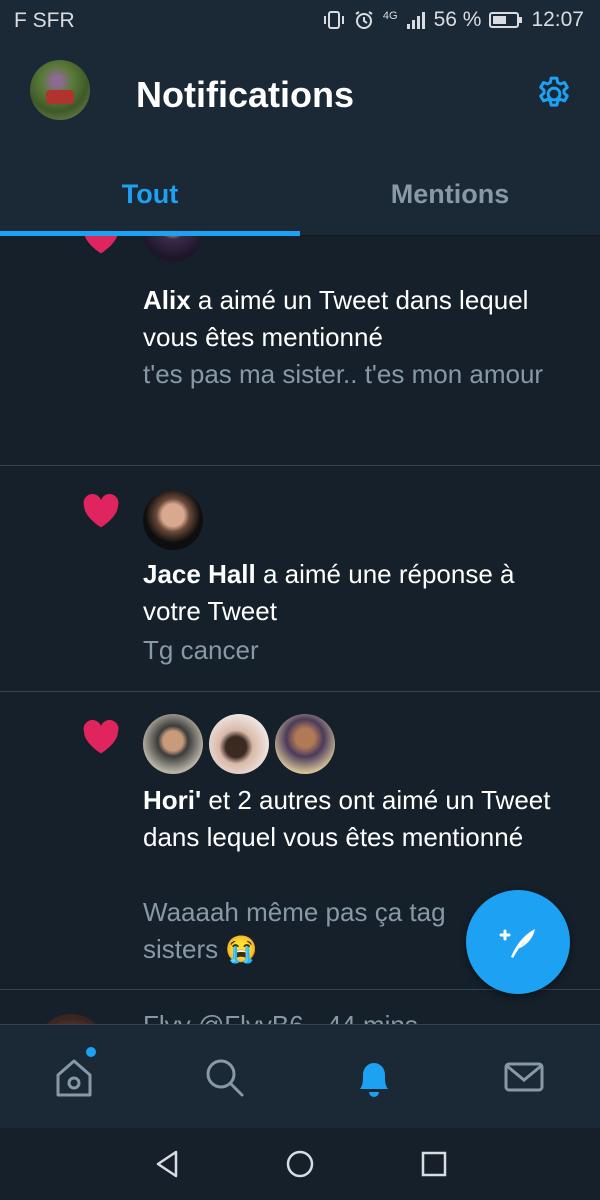  Describe the element at coordinates (434, 1164) in the screenshot. I see `recents-icon` at that location.